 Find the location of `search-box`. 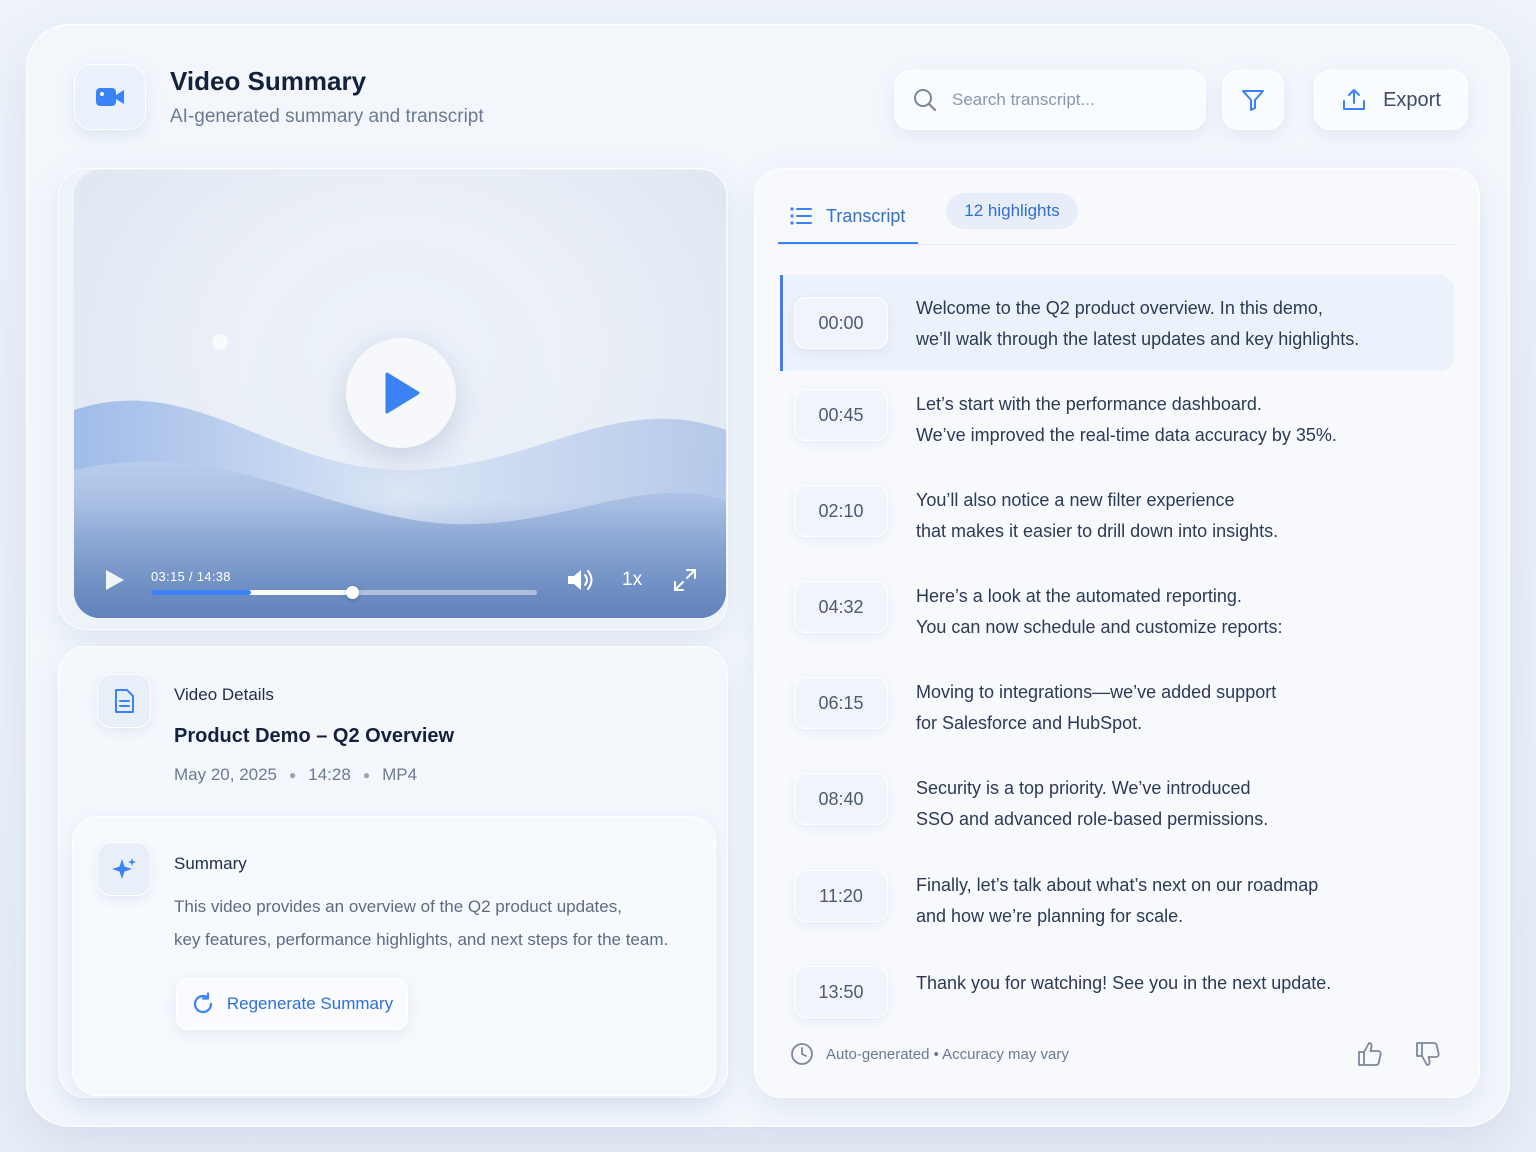

search-box is located at coordinates (1050, 100).